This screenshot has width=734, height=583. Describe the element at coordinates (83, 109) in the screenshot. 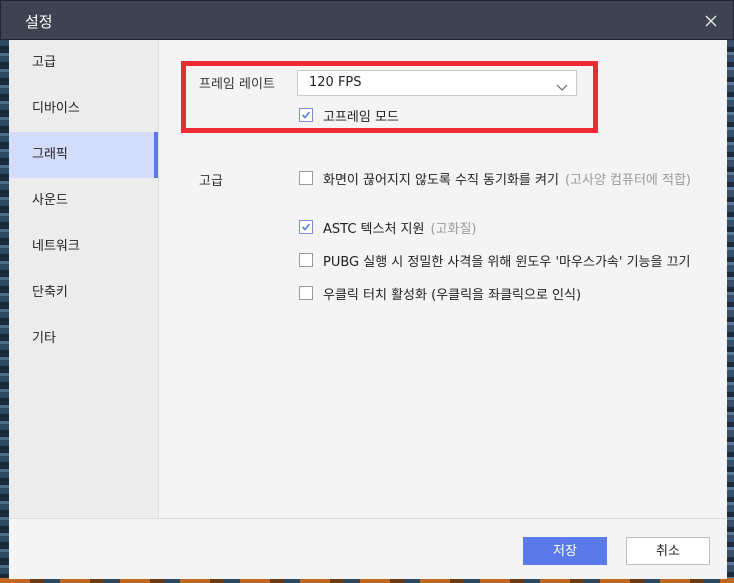

I see `sidebar-item-device: 디바이스` at that location.